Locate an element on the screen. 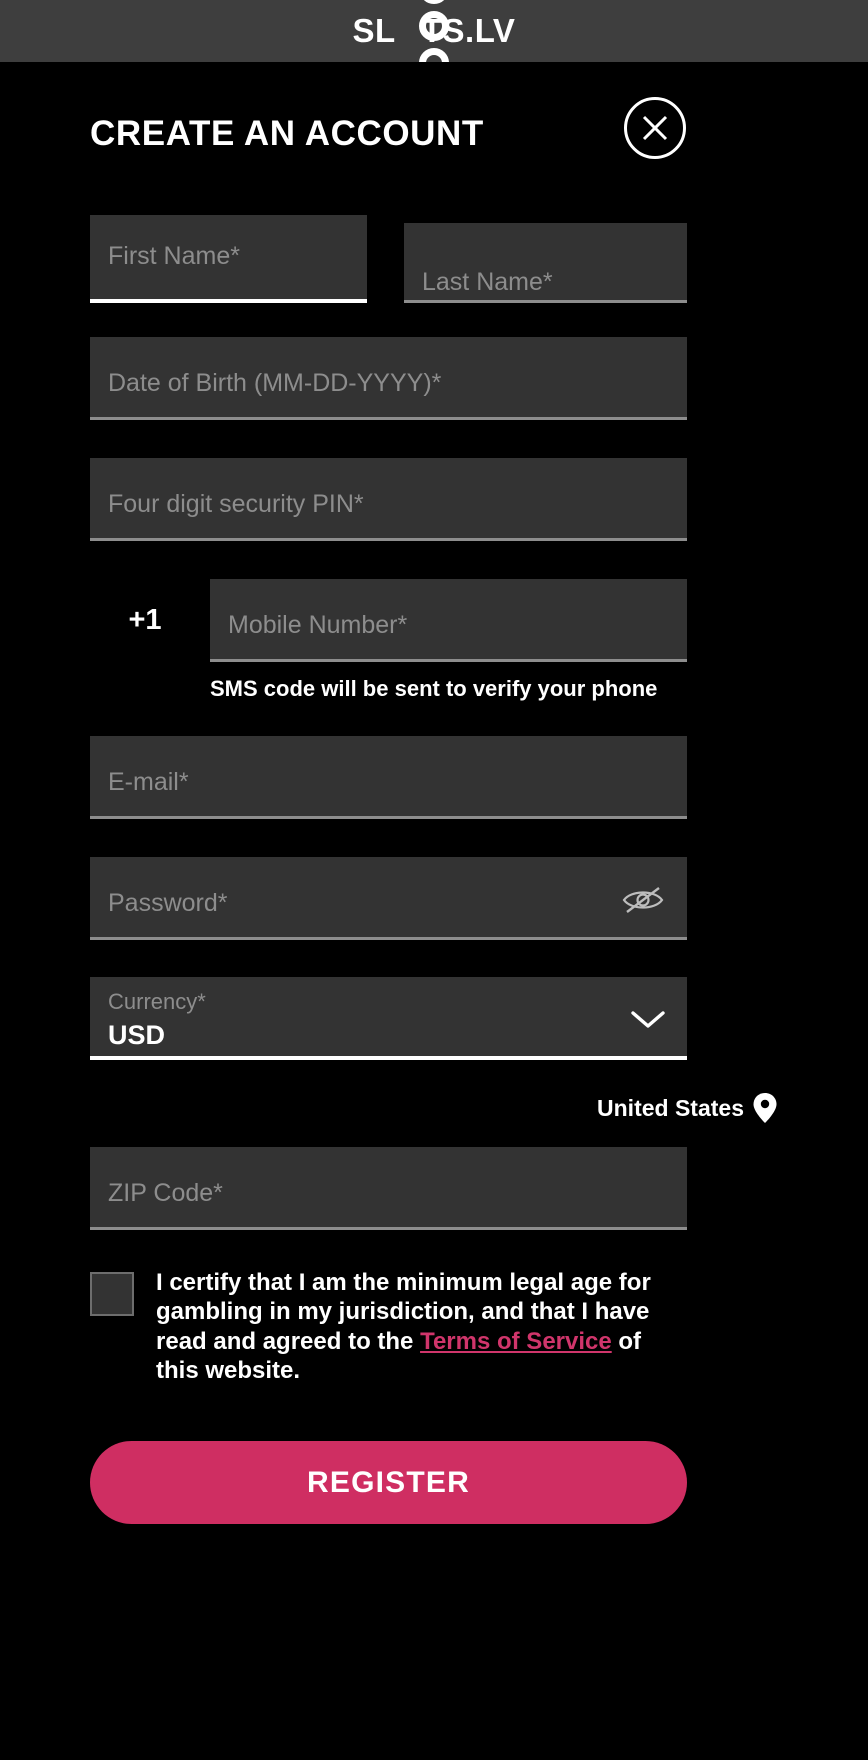  currency-dropdown-toggle is located at coordinates (648, 1019).